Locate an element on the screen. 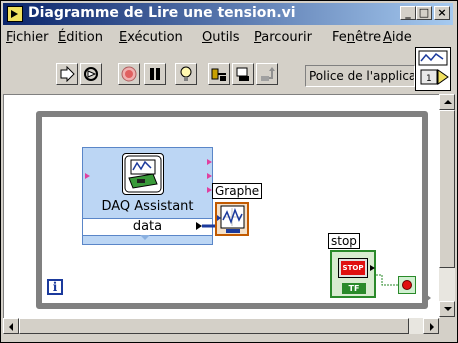  retain-wire-values-button is located at coordinates (219, 74).